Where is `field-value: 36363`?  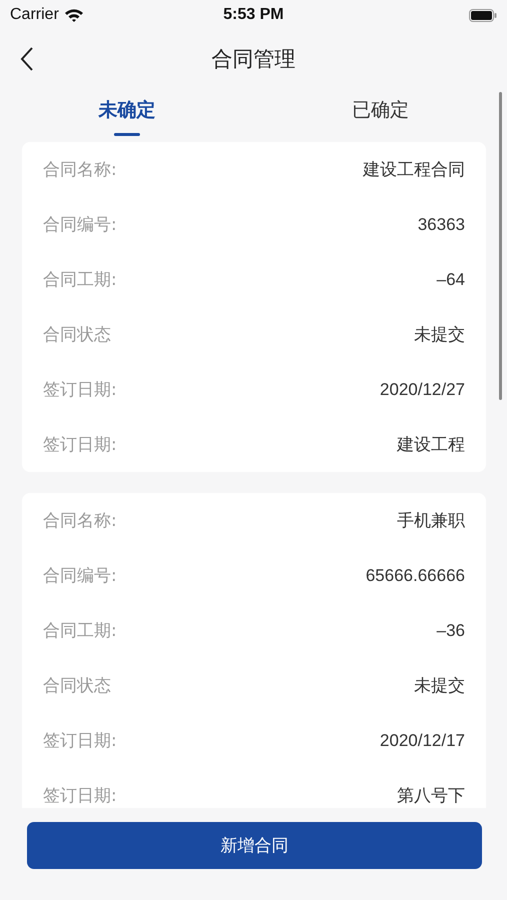 field-value: 36363 is located at coordinates (441, 224).